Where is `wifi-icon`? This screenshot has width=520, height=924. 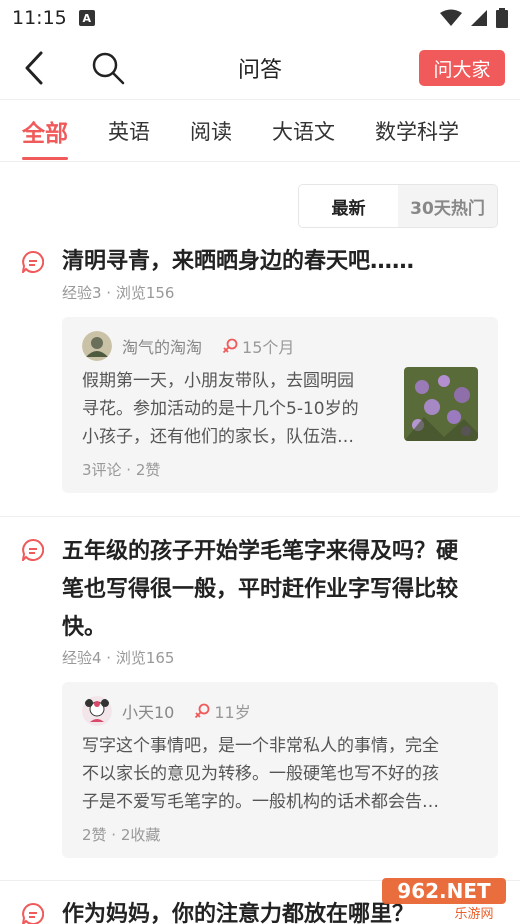 wifi-icon is located at coordinates (451, 17).